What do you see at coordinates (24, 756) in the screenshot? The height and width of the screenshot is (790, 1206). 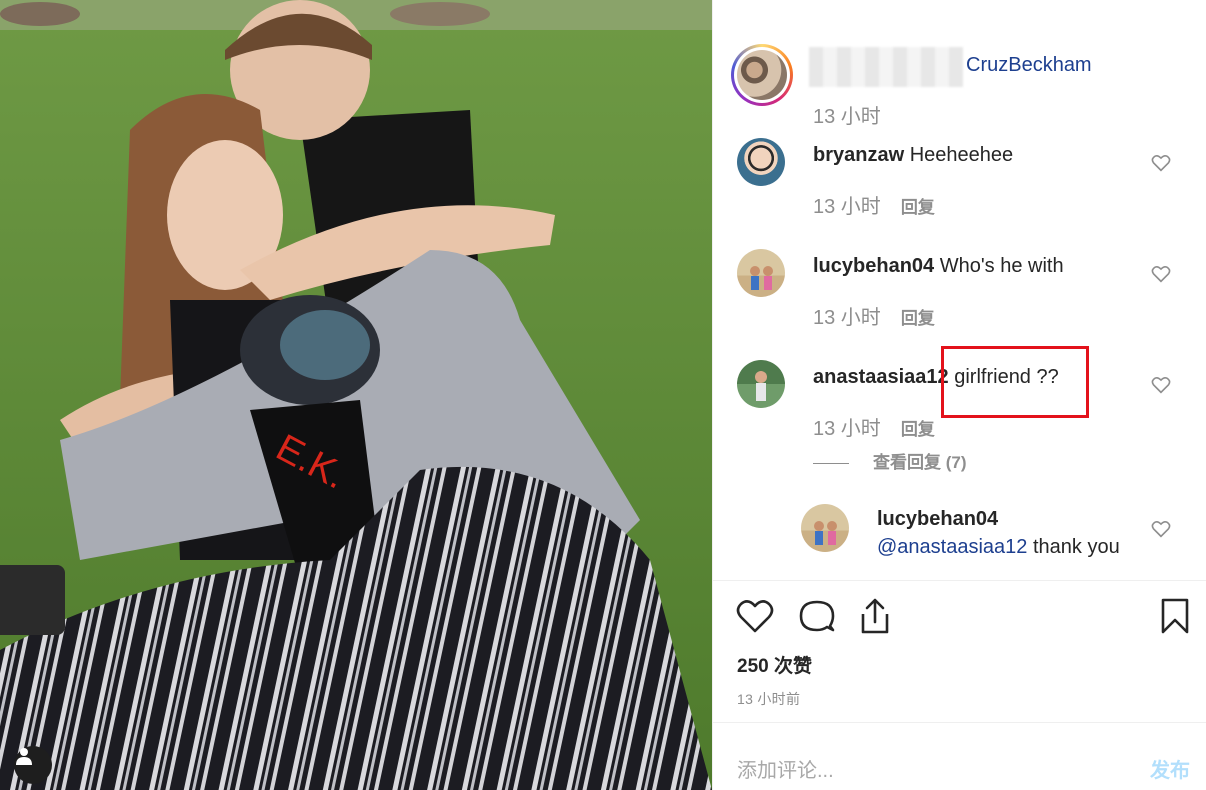 I see `user-tag-icon` at bounding box center [24, 756].